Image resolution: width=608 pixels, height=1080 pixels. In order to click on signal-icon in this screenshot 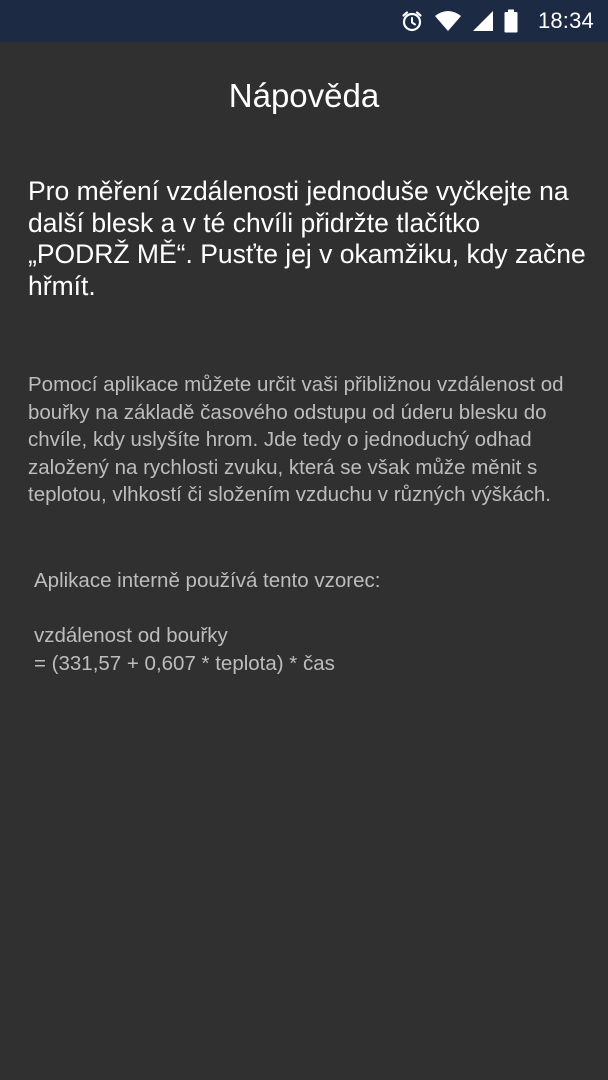, I will do `click(483, 21)`.